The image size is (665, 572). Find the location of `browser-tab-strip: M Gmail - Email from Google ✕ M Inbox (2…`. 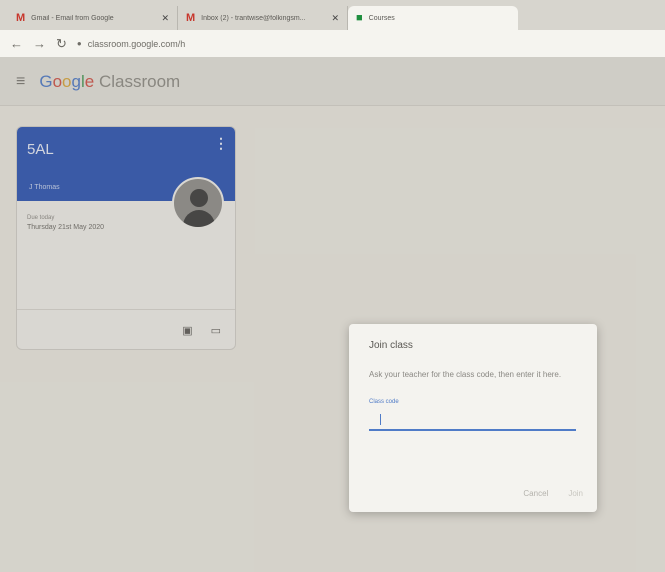

browser-tab-strip: M Gmail - Email from Google ✕ M Inbox (2… is located at coordinates (332, 15).